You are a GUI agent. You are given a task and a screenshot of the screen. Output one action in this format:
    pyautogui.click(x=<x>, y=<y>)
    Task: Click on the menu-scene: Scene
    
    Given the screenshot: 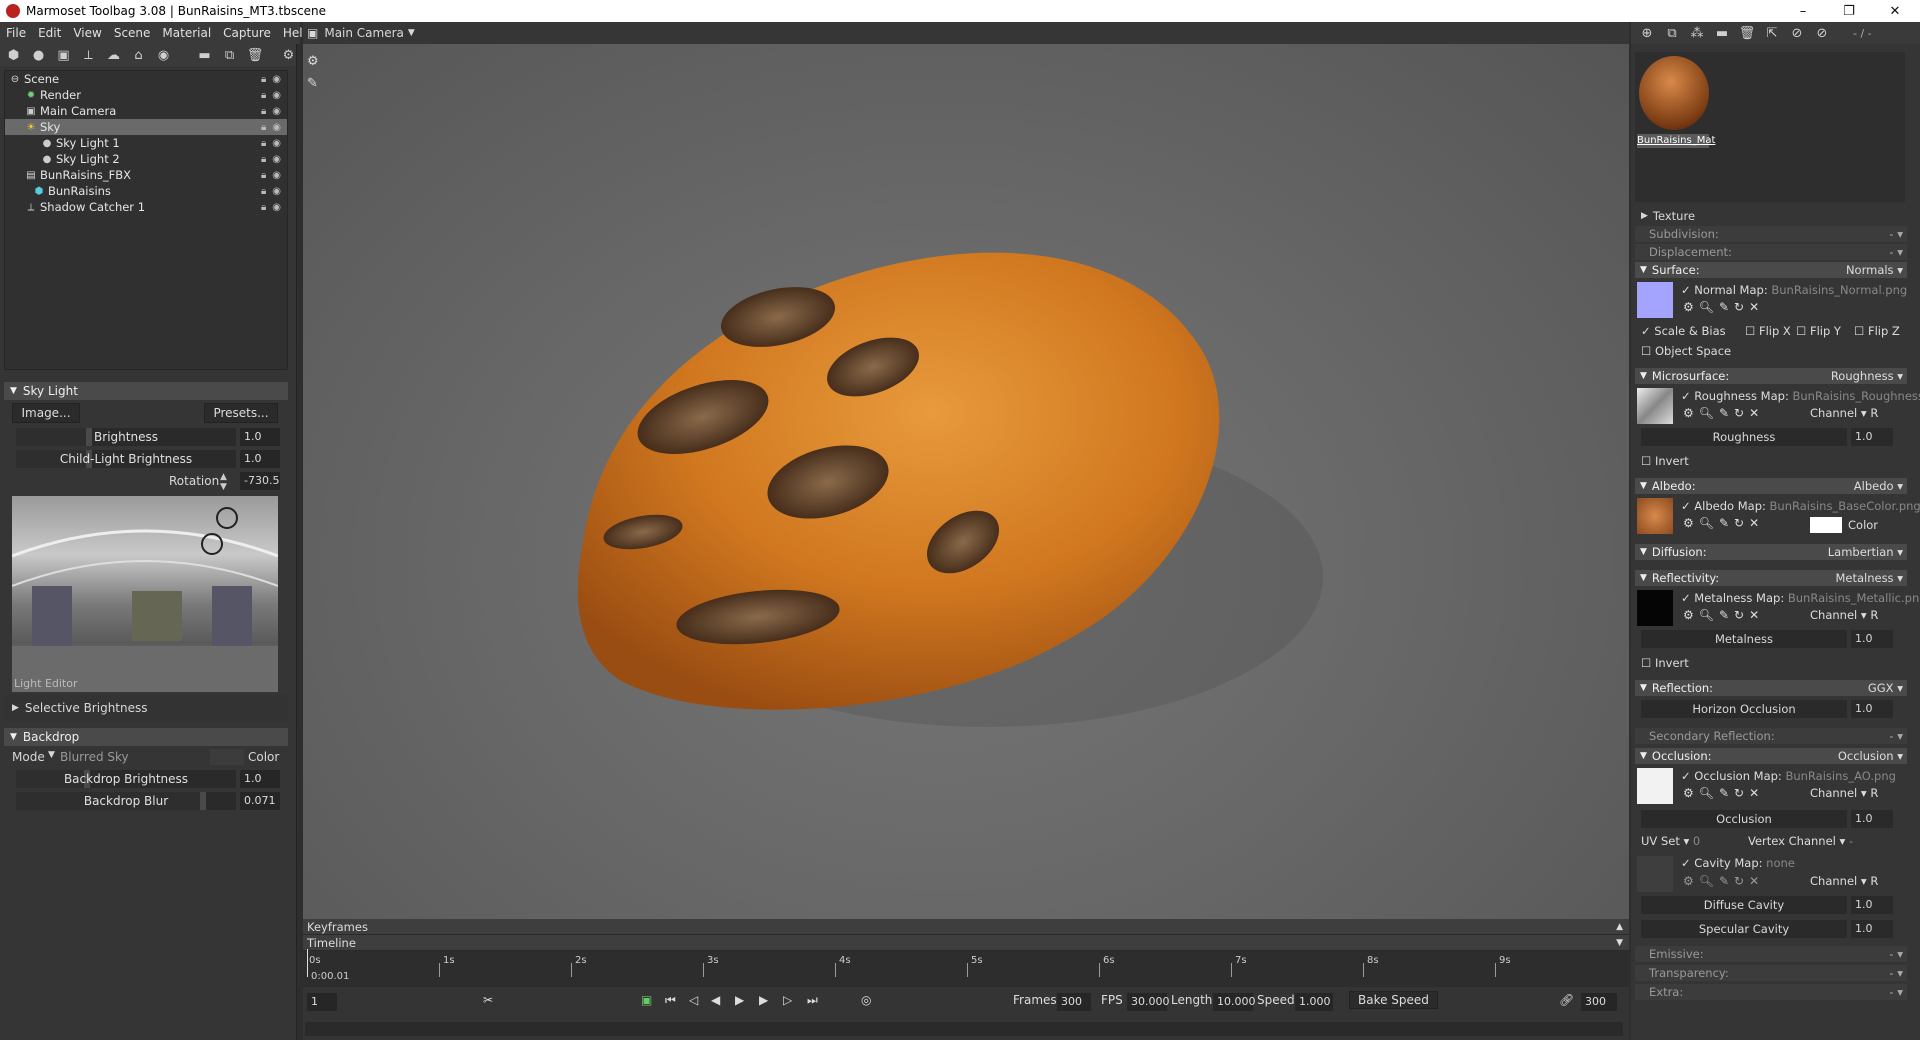 What is the action you would take?
    pyautogui.click(x=132, y=33)
    